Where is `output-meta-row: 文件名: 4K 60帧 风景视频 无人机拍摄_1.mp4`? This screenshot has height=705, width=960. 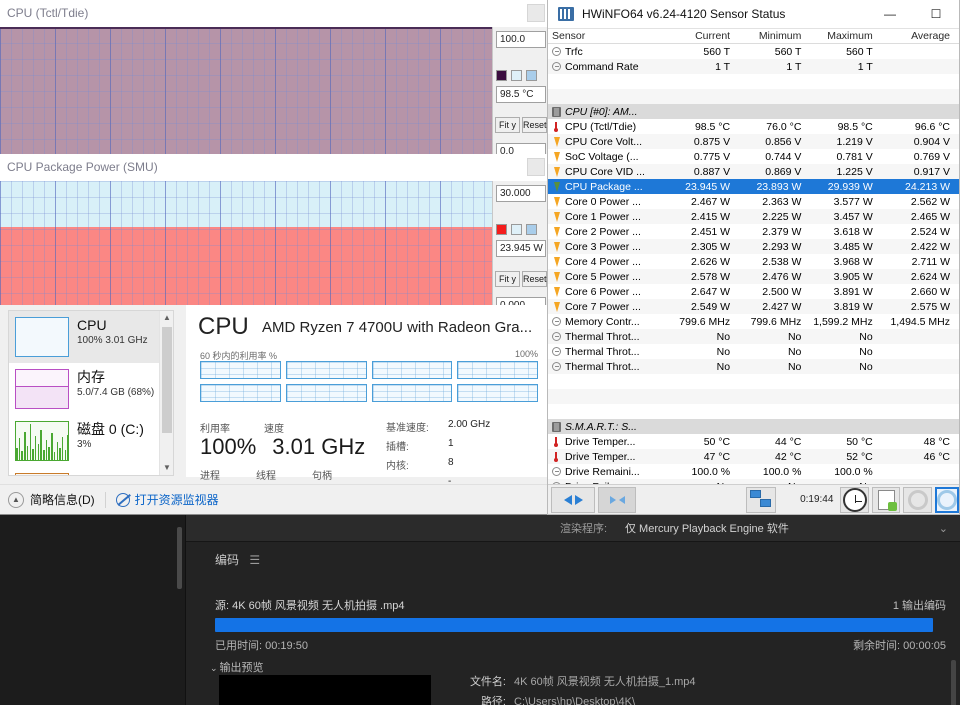 output-meta-row: 文件名: 4K 60帧 风景视频 无人机拍摄_1.mp4 is located at coordinates (572, 681).